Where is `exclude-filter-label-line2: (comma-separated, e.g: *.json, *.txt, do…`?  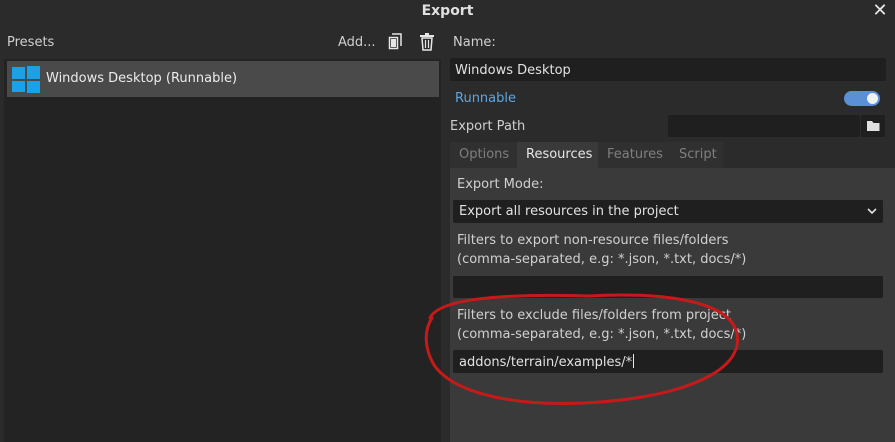 exclude-filter-label-line2: (comma-separated, e.g: *.json, *.txt, do… is located at coordinates (602, 334).